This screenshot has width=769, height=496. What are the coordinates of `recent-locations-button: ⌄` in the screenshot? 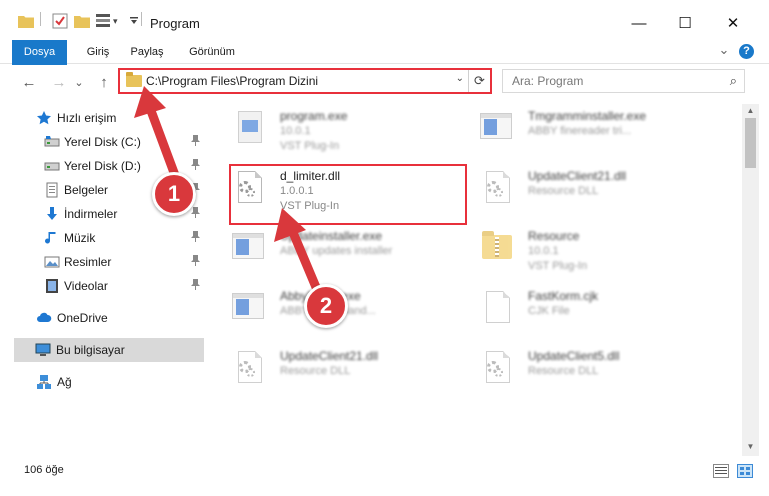 It's located at (79, 82).